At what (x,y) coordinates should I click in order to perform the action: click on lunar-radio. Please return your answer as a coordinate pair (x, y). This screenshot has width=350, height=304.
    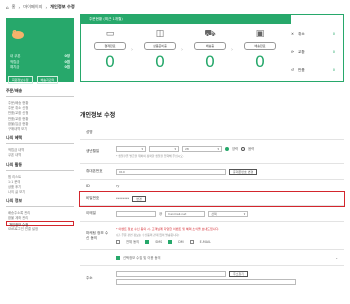
    Looking at the image, I should click on (243, 148).